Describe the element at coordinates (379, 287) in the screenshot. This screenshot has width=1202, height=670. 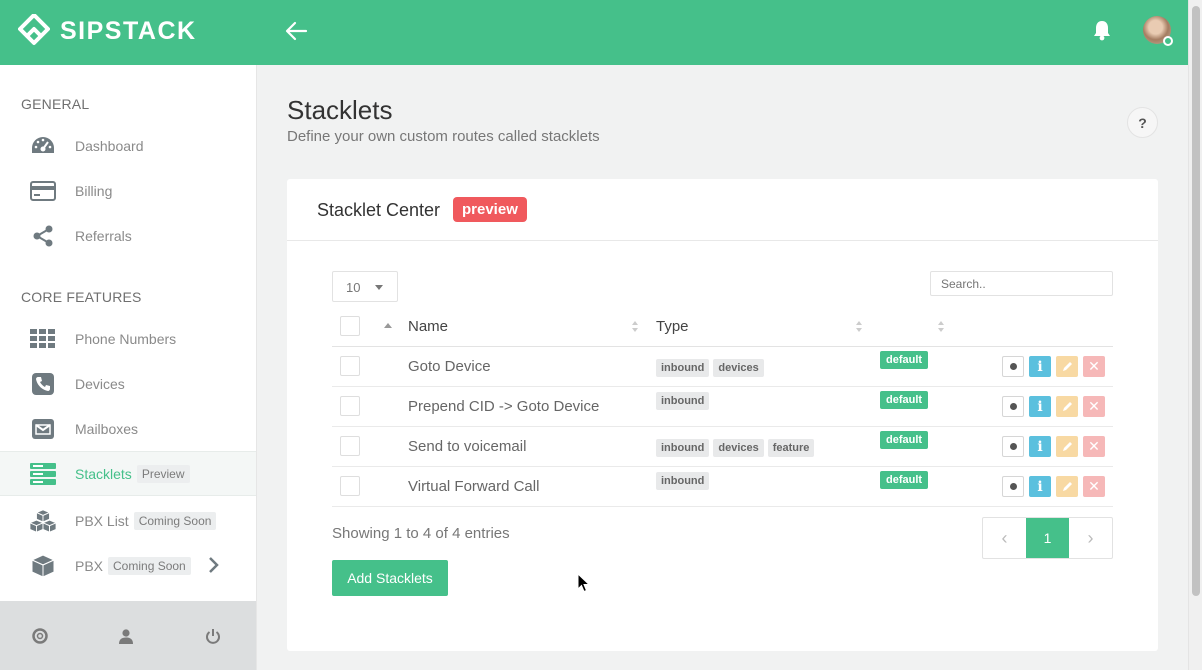
I see `caret-down-icon` at that location.